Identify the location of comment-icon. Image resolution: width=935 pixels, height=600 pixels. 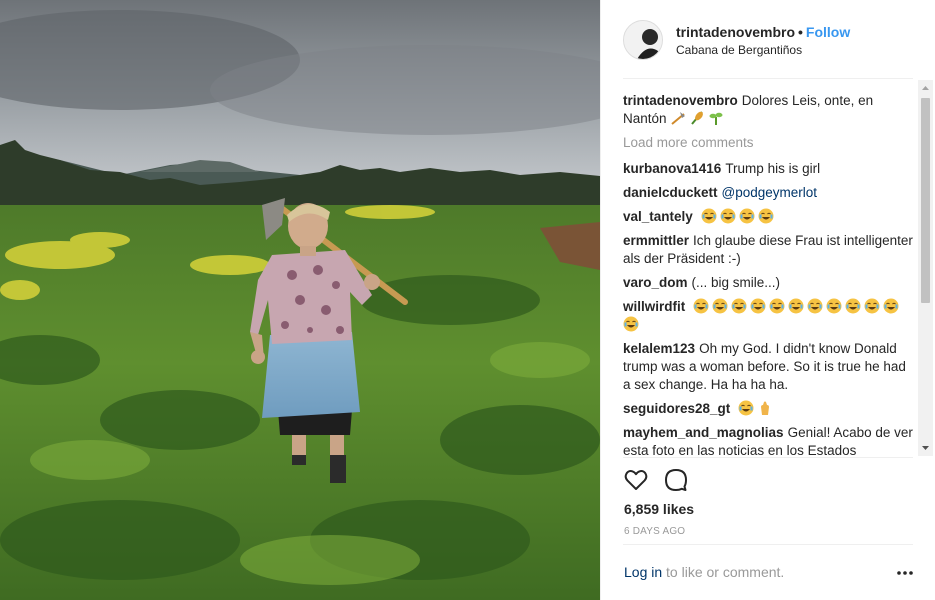
(676, 480).